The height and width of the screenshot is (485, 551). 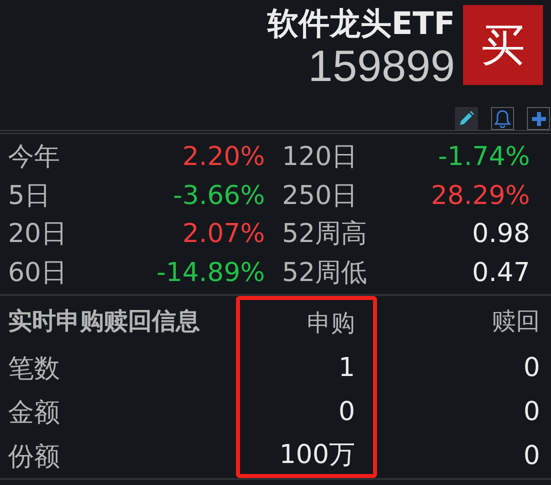 I want to click on stat-label: 52周低, so click(x=324, y=273).